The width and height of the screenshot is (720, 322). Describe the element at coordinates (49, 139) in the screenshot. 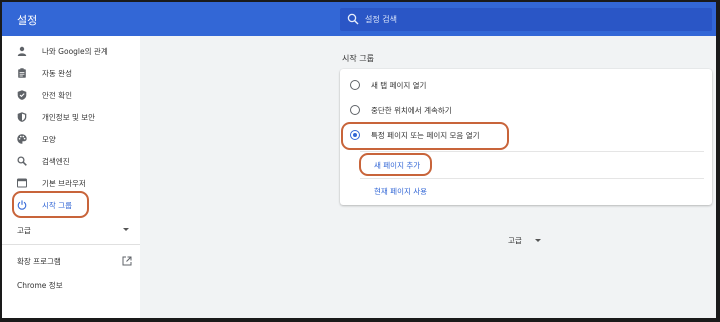

I see `sidebar-item-label: 모양` at that location.